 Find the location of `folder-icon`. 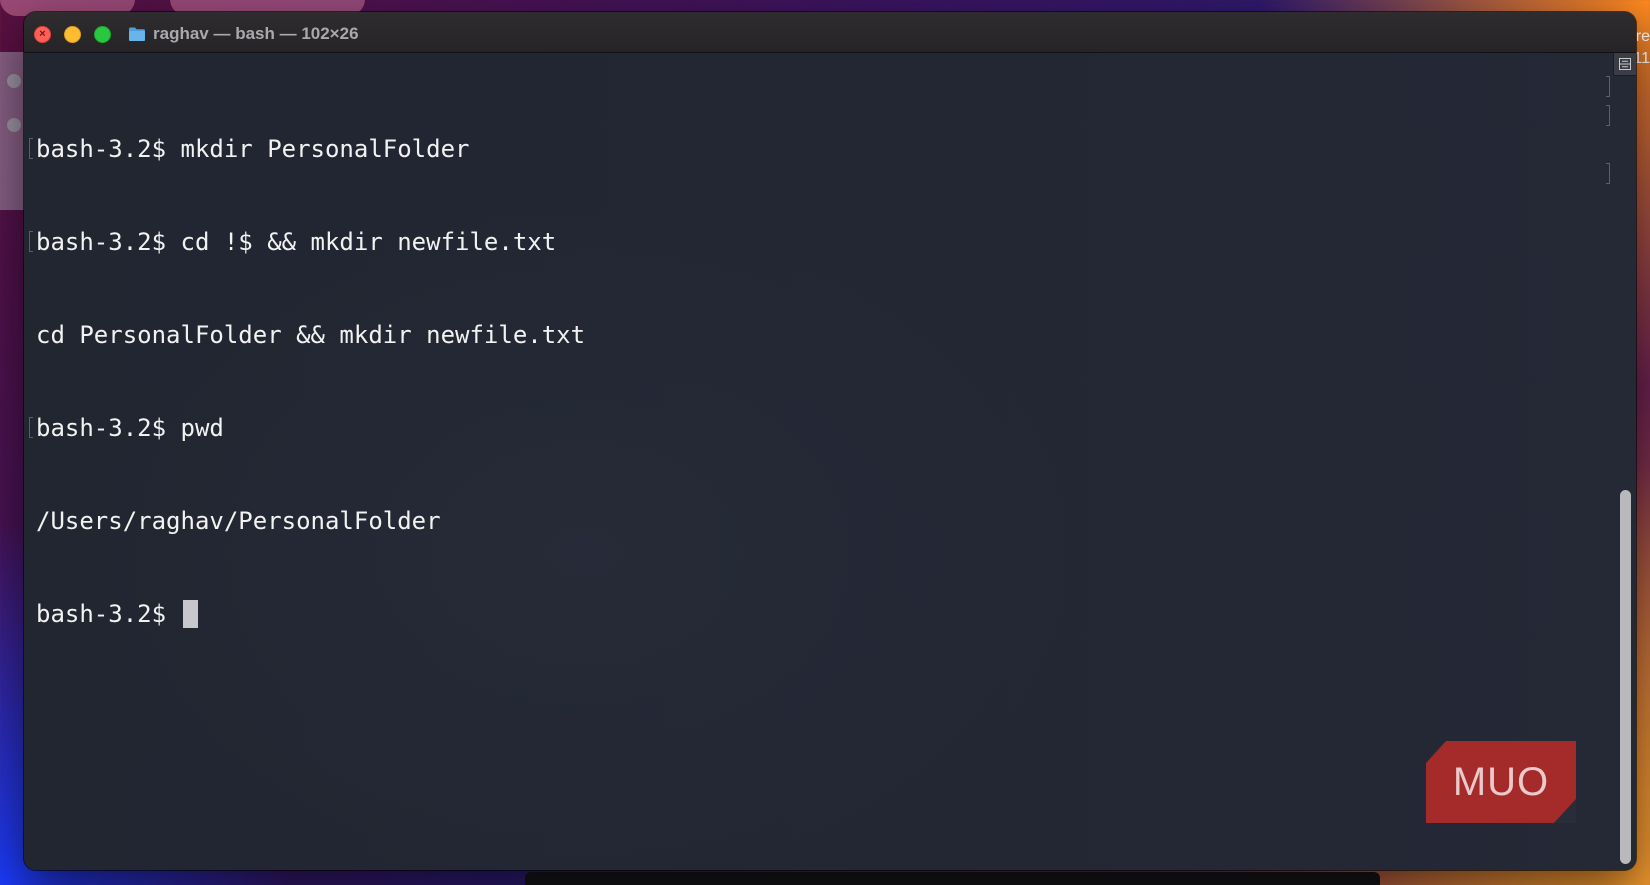

folder-icon is located at coordinates (137, 34).